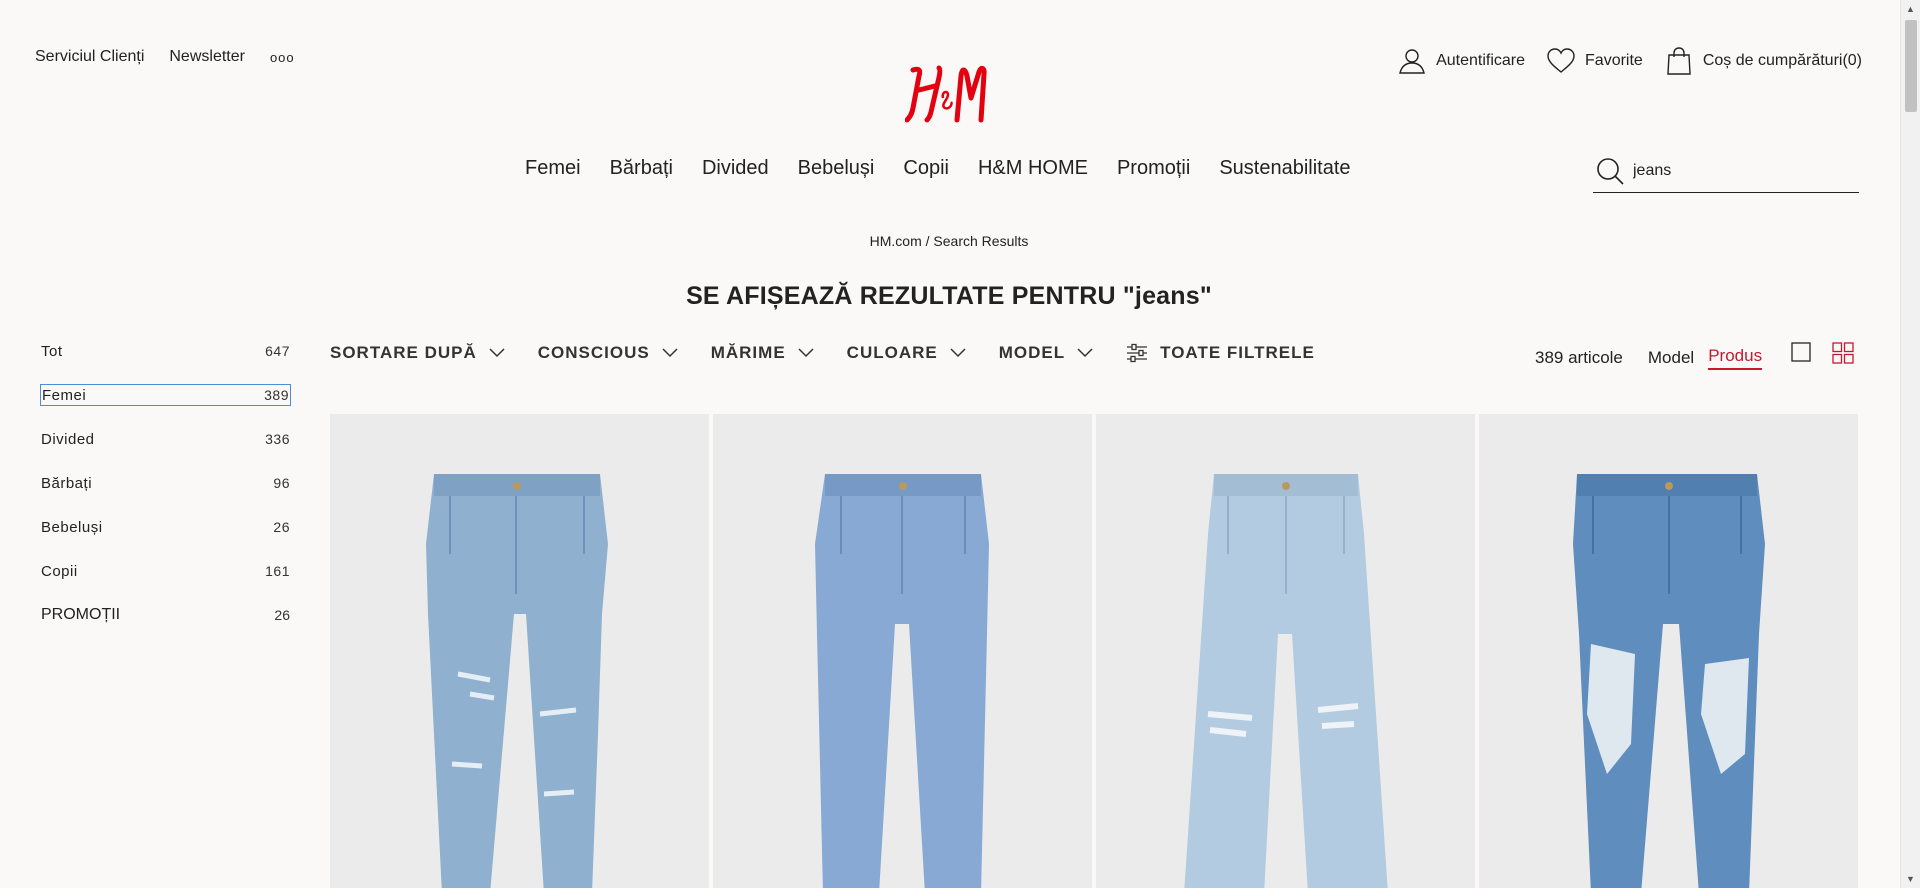 The image size is (1920, 888). What do you see at coordinates (1910, 444) in the screenshot?
I see `page-scrollbar: ▲ ▼` at bounding box center [1910, 444].